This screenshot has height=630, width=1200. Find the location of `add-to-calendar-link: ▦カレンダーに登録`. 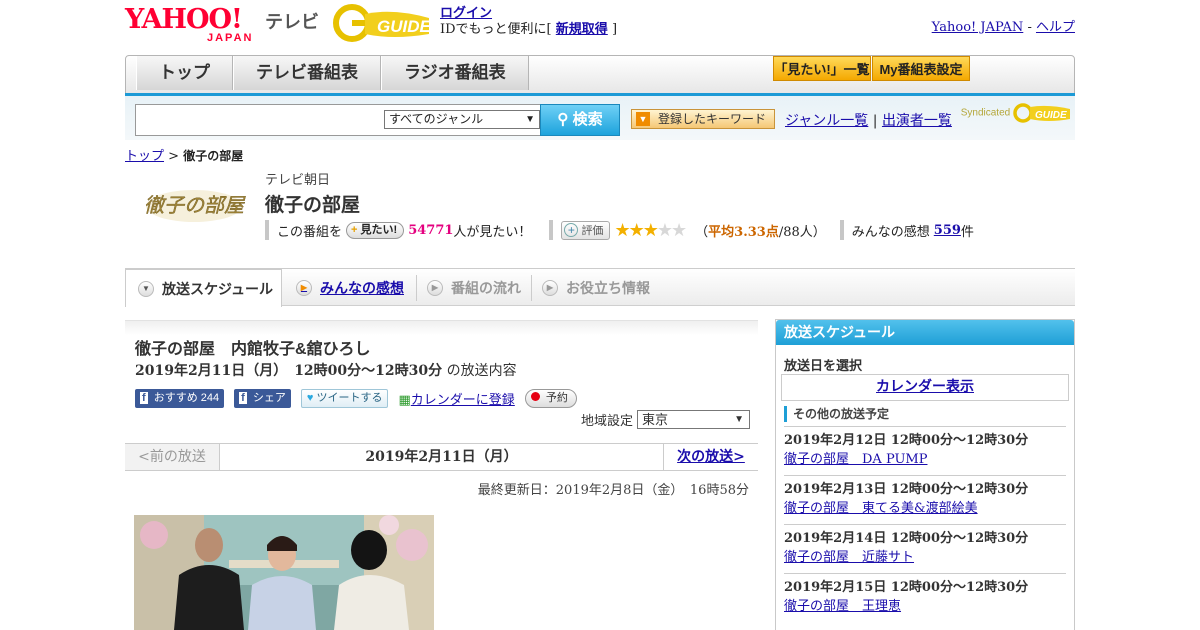

add-to-calendar-link: ▦カレンダーに登録 is located at coordinates (456, 398).